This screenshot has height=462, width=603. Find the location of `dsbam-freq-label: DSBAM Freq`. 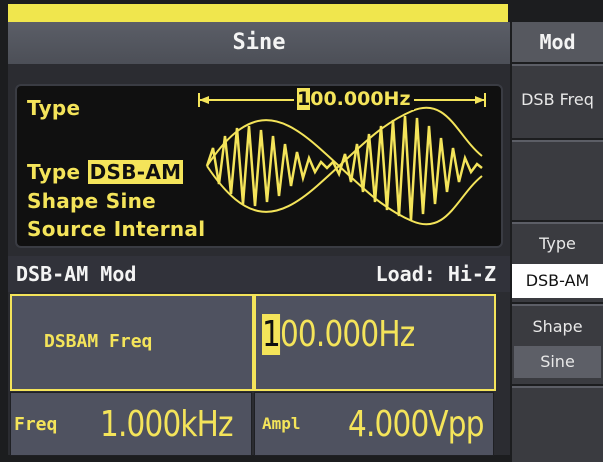

dsbam-freq-label: DSBAM Freq is located at coordinates (98, 341).